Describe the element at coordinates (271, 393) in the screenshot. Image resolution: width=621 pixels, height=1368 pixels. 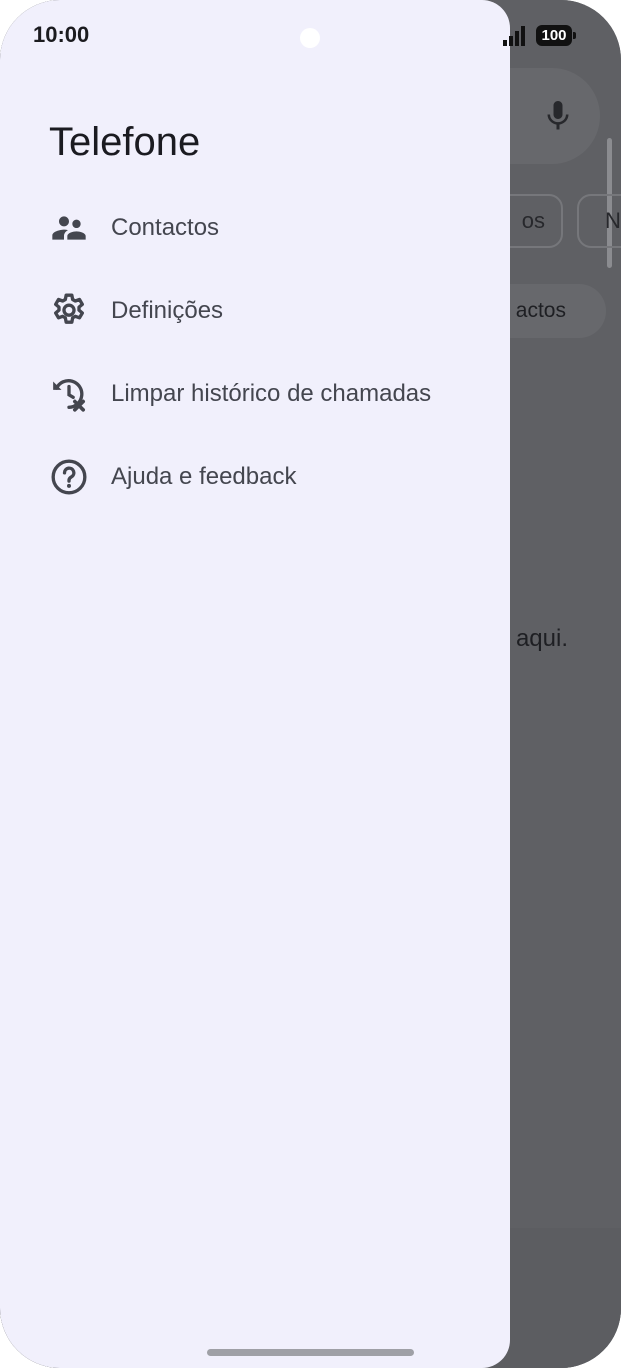
I see `menu-item-label: Limpar histórico de chamadas` at that location.